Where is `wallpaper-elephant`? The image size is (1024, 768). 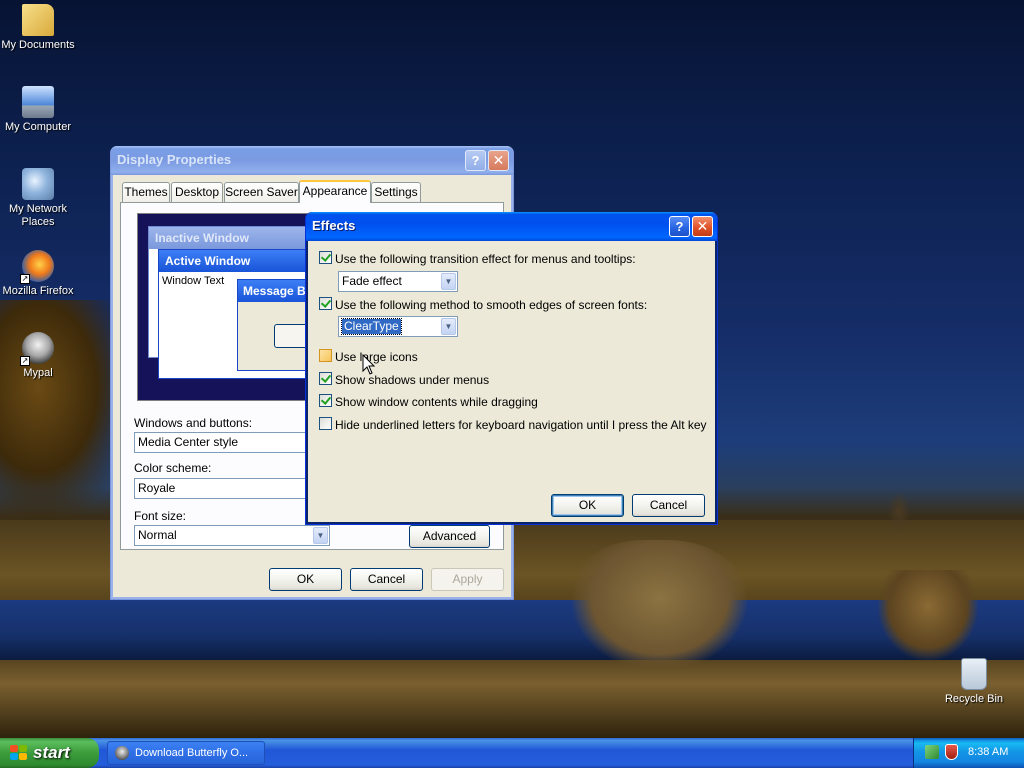
wallpaper-elephant is located at coordinates (659, 605).